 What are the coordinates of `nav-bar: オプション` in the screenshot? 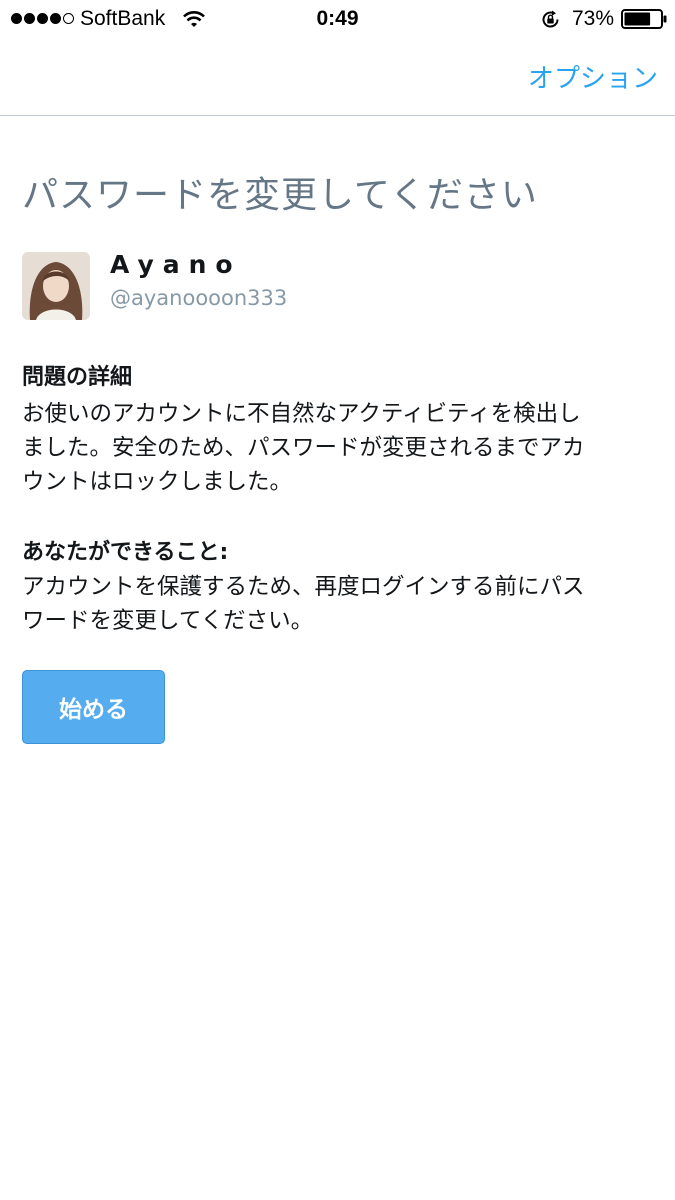 It's located at (337, 78).